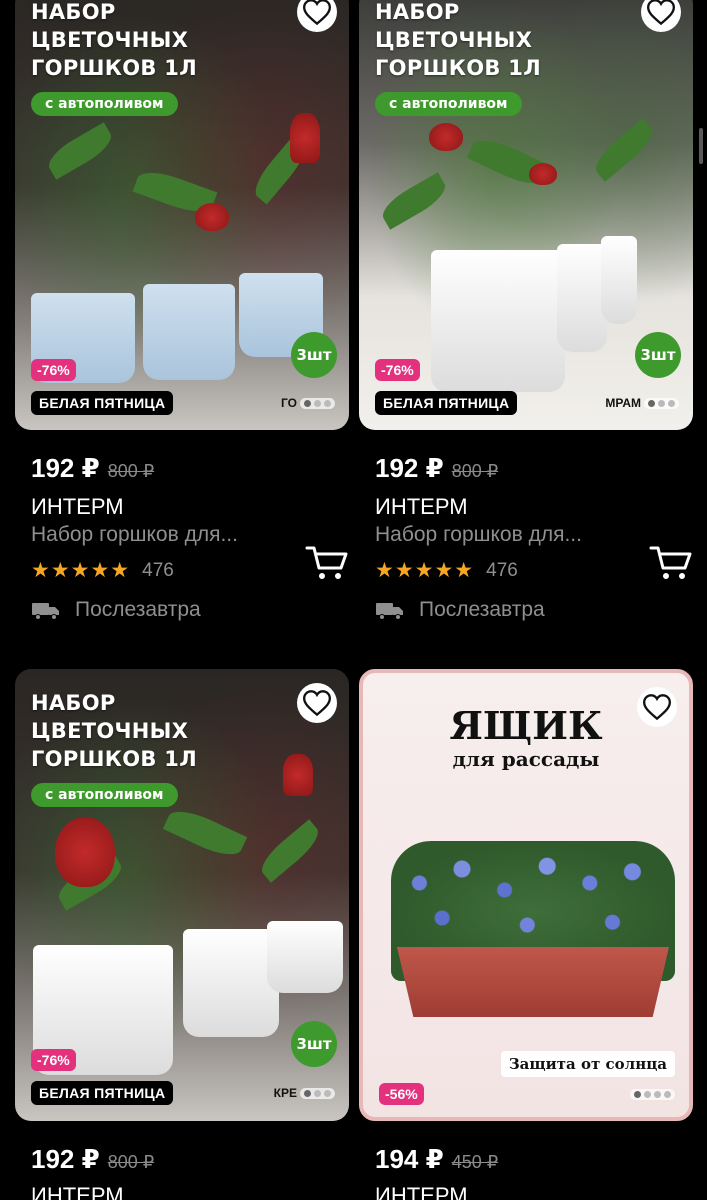 This screenshot has height=1200, width=707. I want to click on material-text: МРАМ, so click(623, 403).